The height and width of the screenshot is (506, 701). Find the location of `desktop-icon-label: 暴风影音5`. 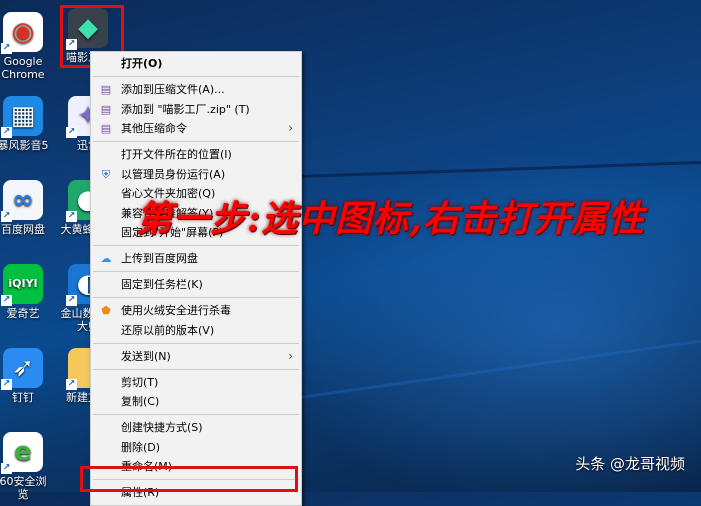

desktop-icon-label: 暴风影音5 is located at coordinates (24, 145).